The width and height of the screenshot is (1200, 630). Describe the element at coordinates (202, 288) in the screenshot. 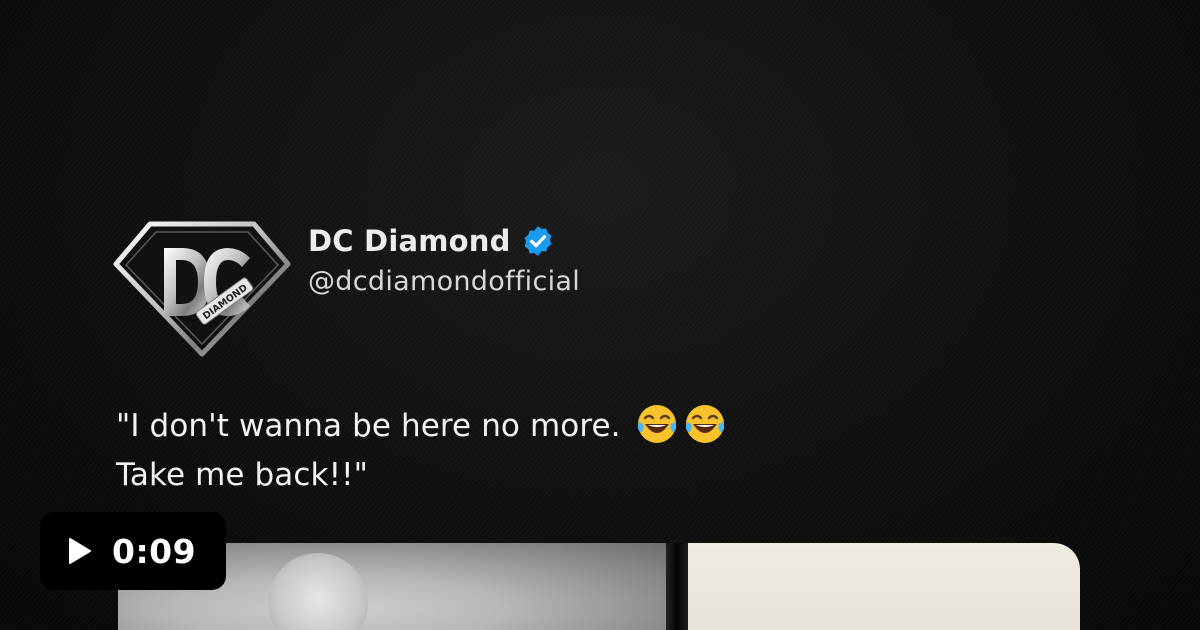

I see `dc-diamond-logo-avatar: DIAMOND` at that location.